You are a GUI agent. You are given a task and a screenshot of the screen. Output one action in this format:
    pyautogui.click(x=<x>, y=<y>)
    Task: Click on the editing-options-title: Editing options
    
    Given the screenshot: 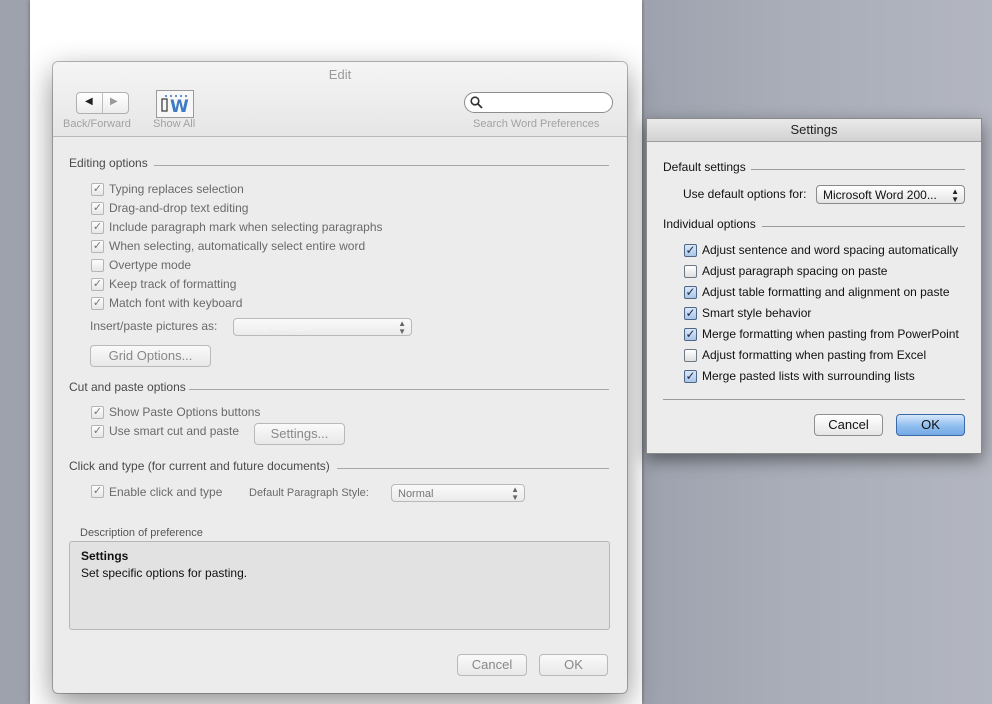 What is the action you would take?
    pyautogui.click(x=108, y=163)
    